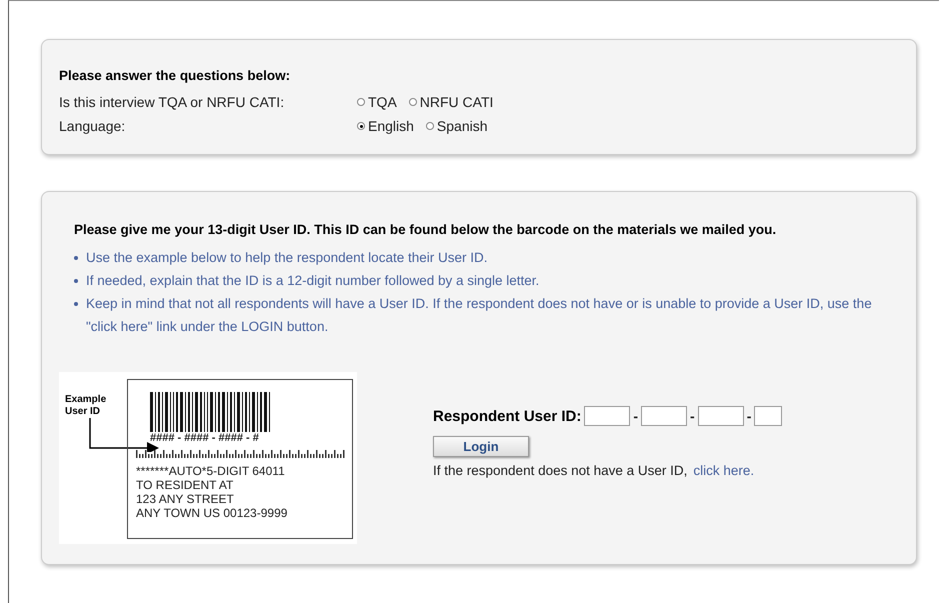 The image size is (940, 603). I want to click on id-pattern: #### - #### - #### - #, so click(205, 438).